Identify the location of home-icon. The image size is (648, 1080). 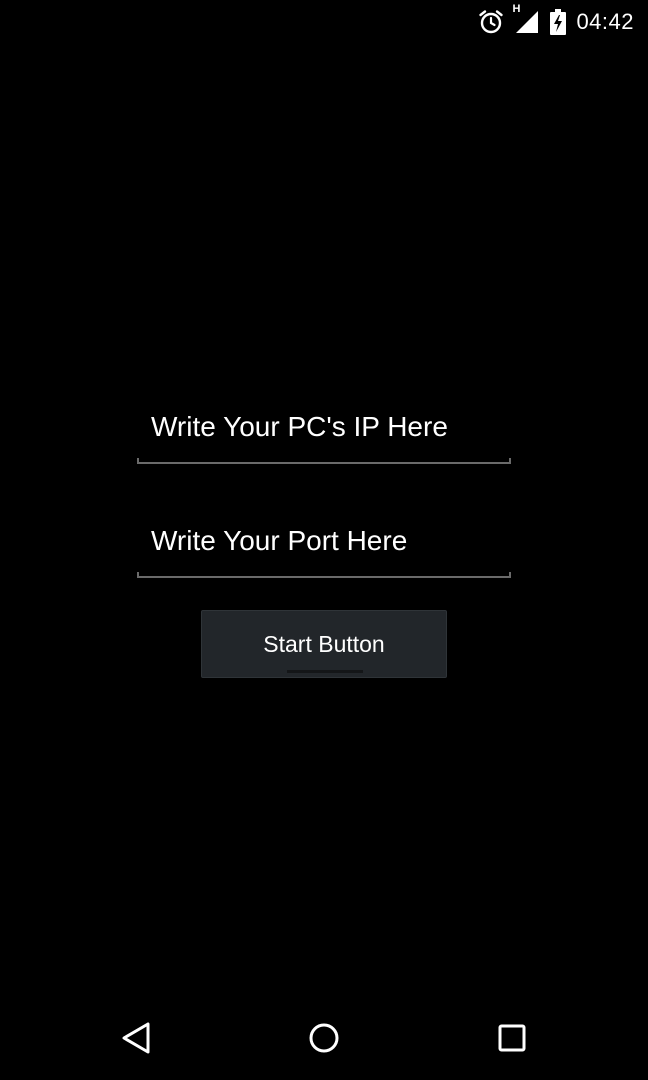
(324, 1040).